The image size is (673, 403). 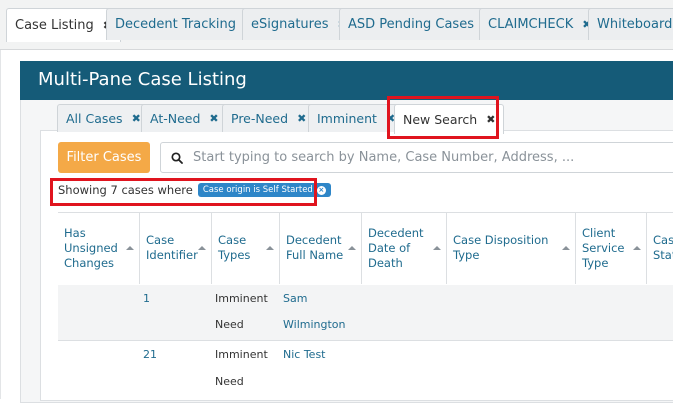 What do you see at coordinates (125, 190) in the screenshot?
I see `results-count-text: Showing 7 cases where` at bounding box center [125, 190].